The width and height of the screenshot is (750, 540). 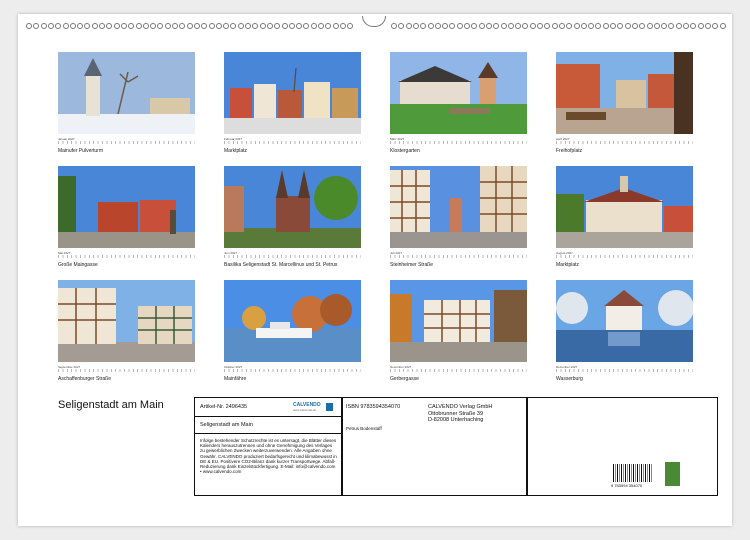 I want to click on photo-caption: Freihofplatz, so click(x=569, y=151).